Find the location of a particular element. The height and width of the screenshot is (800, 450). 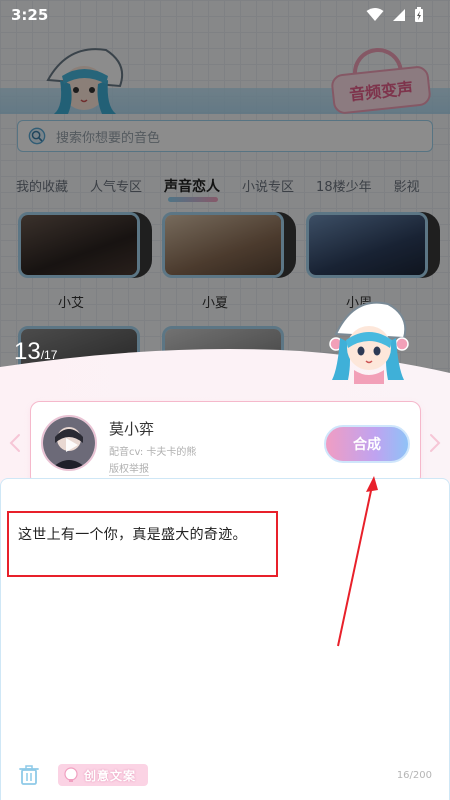

voice-avatar is located at coordinates (69, 443).